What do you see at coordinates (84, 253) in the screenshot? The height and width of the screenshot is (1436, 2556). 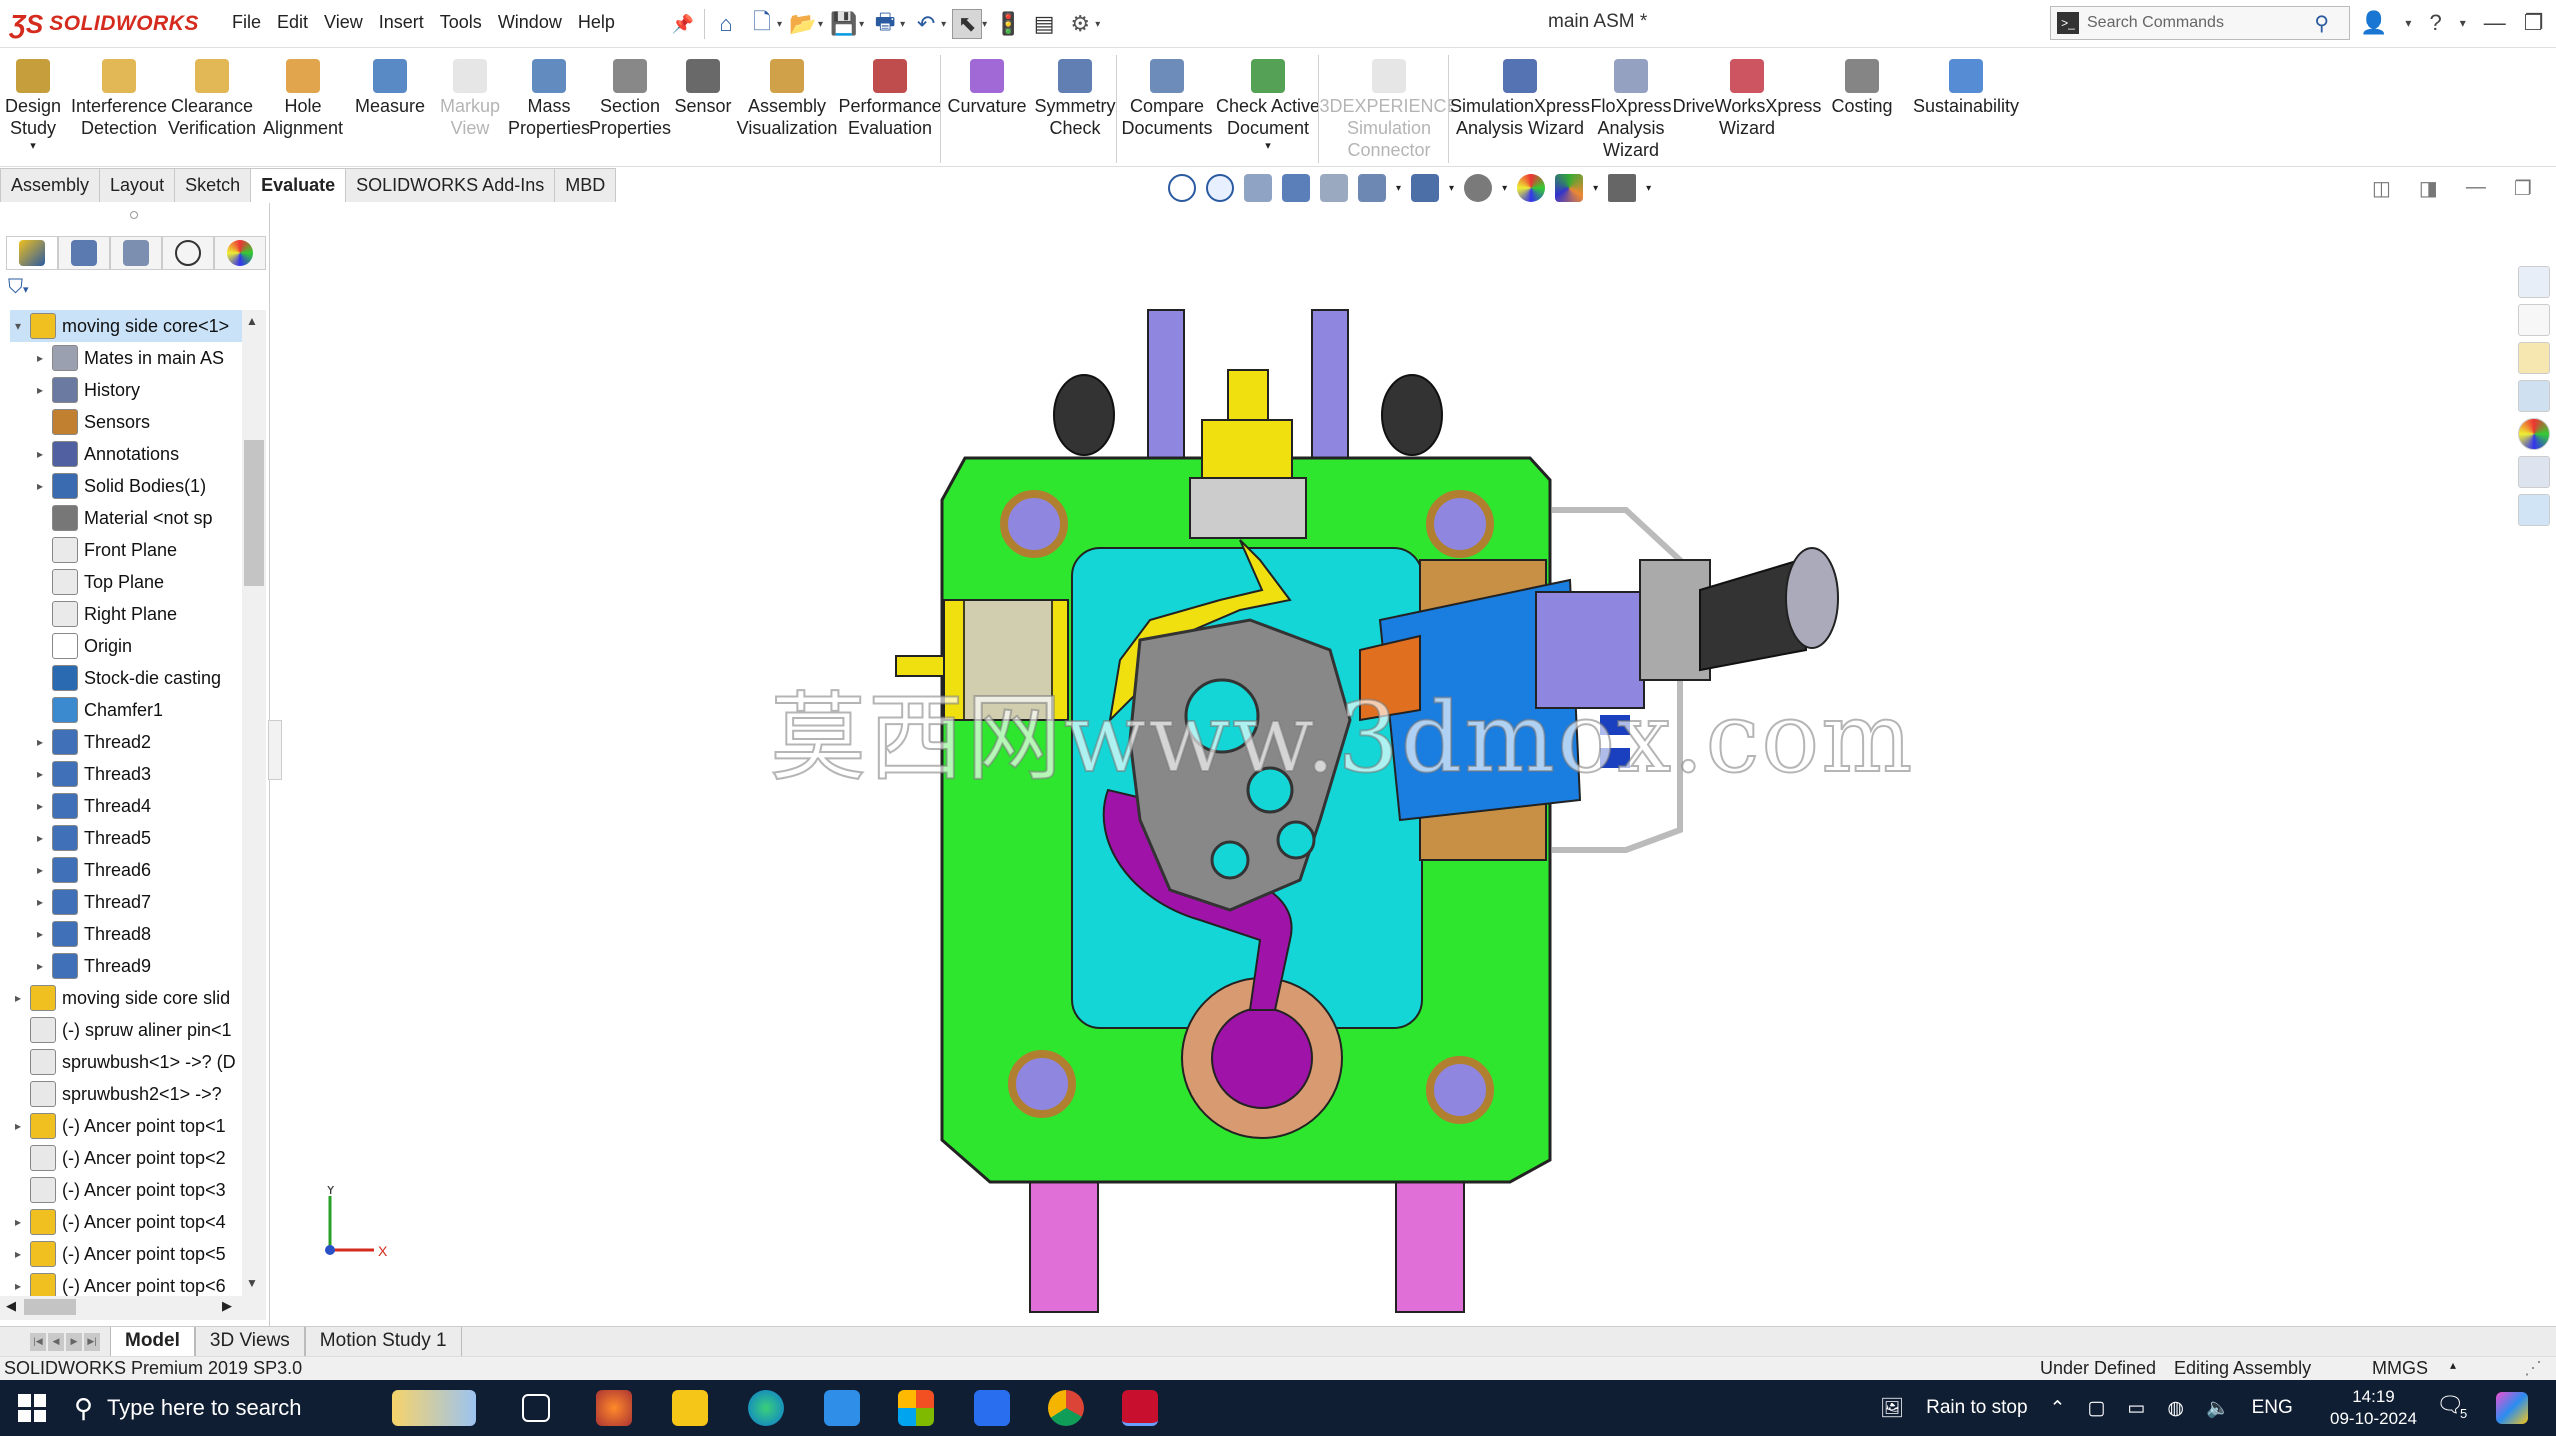 I see `property-manager-tab` at bounding box center [84, 253].